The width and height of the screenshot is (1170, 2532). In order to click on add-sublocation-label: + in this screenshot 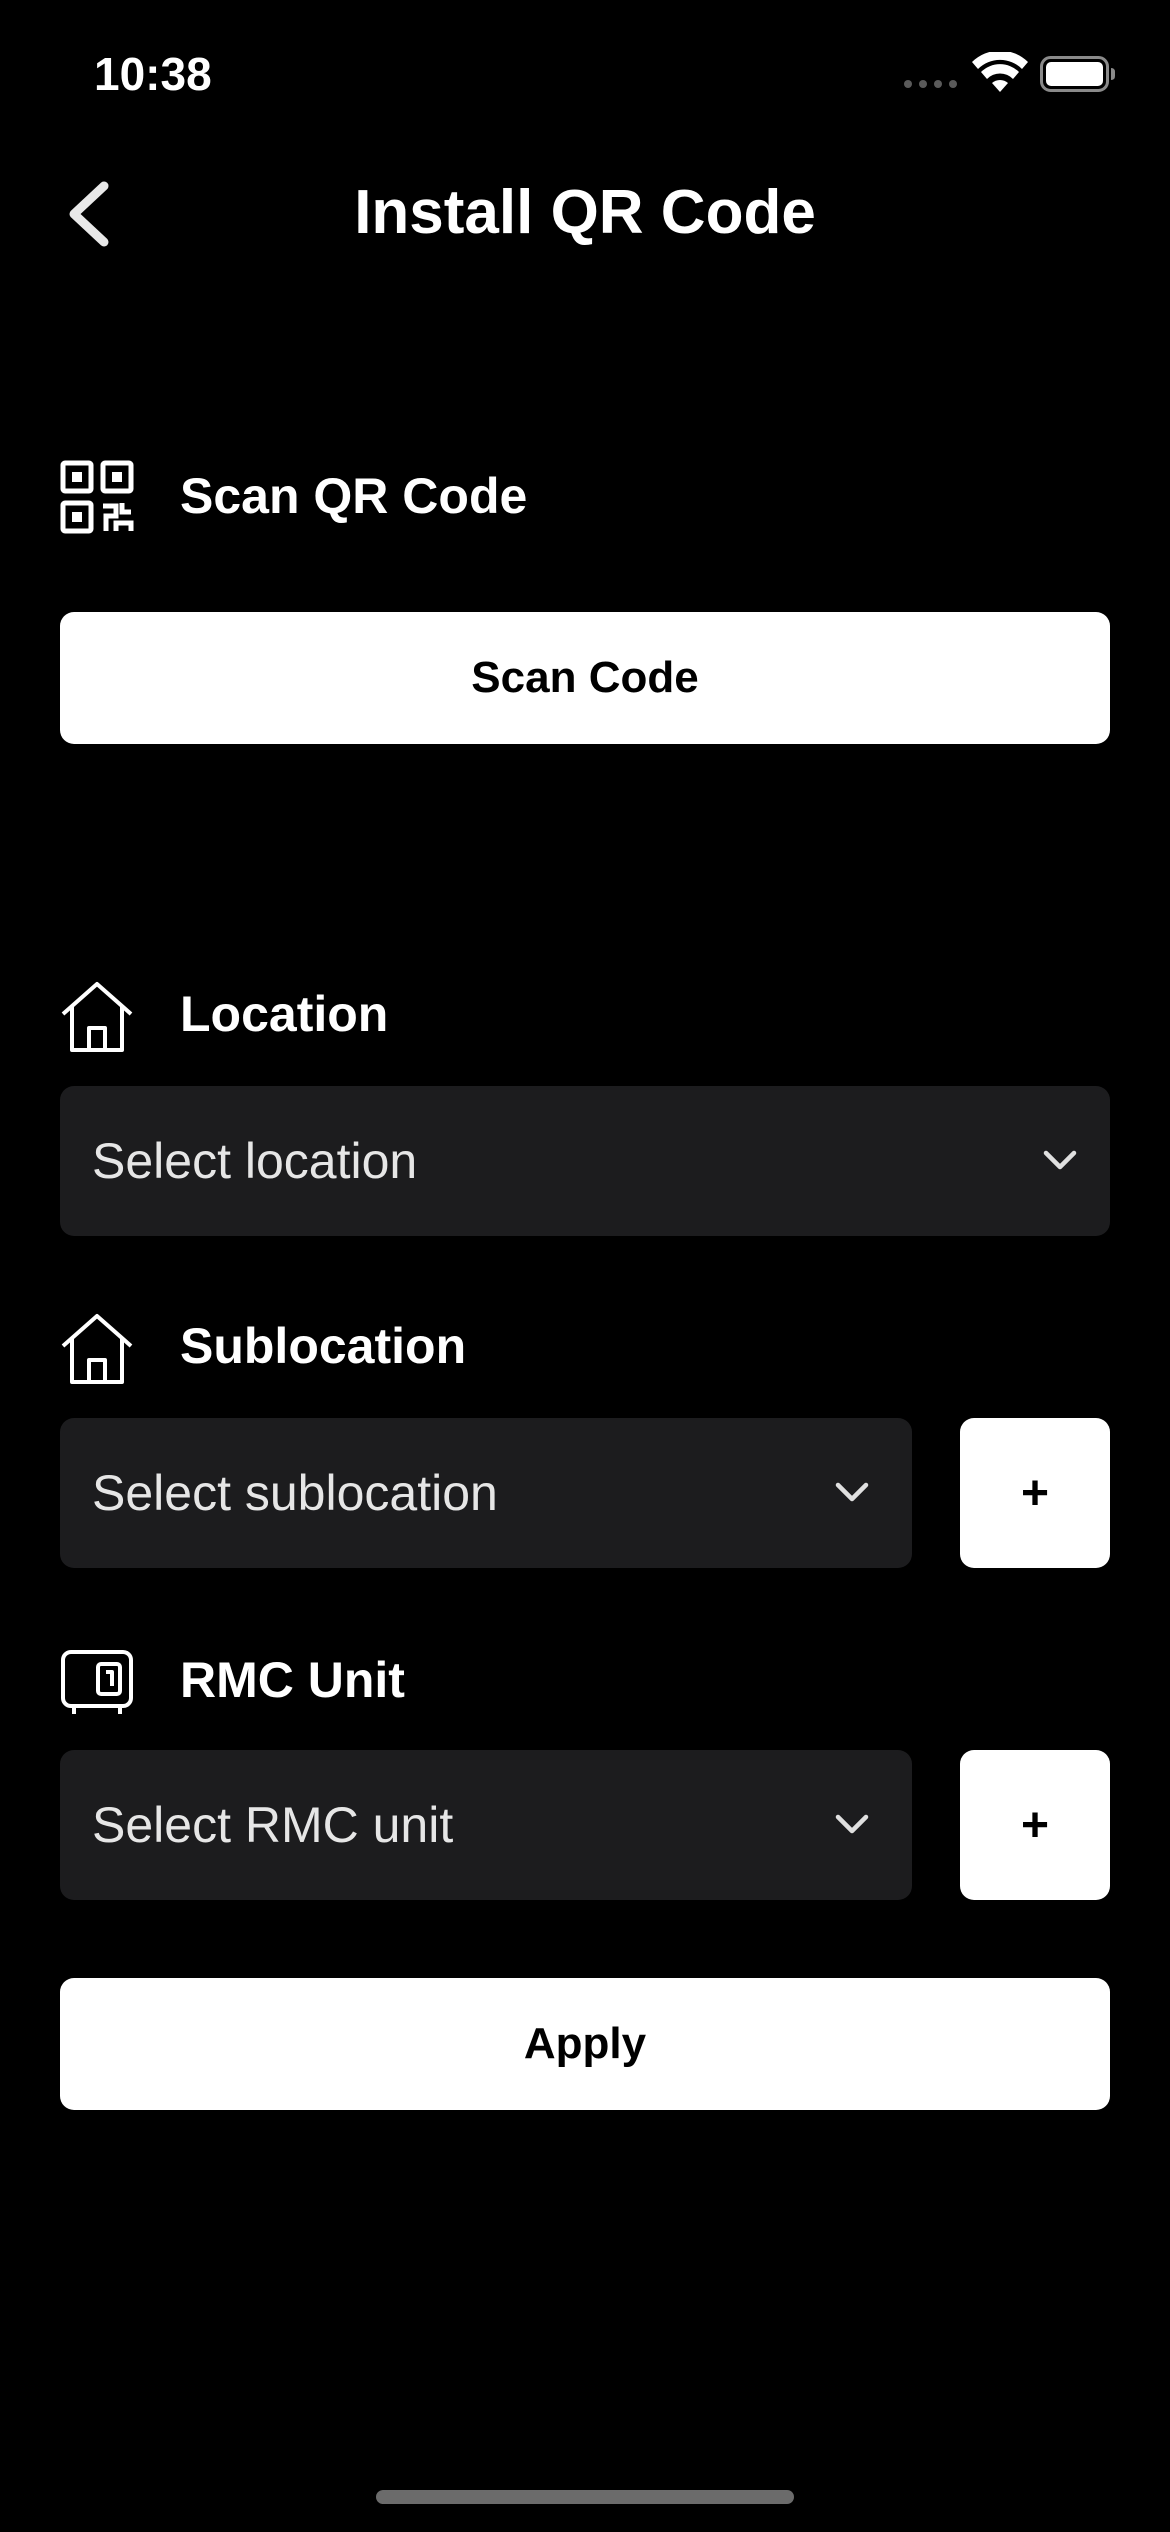, I will do `click(1035, 1493)`.